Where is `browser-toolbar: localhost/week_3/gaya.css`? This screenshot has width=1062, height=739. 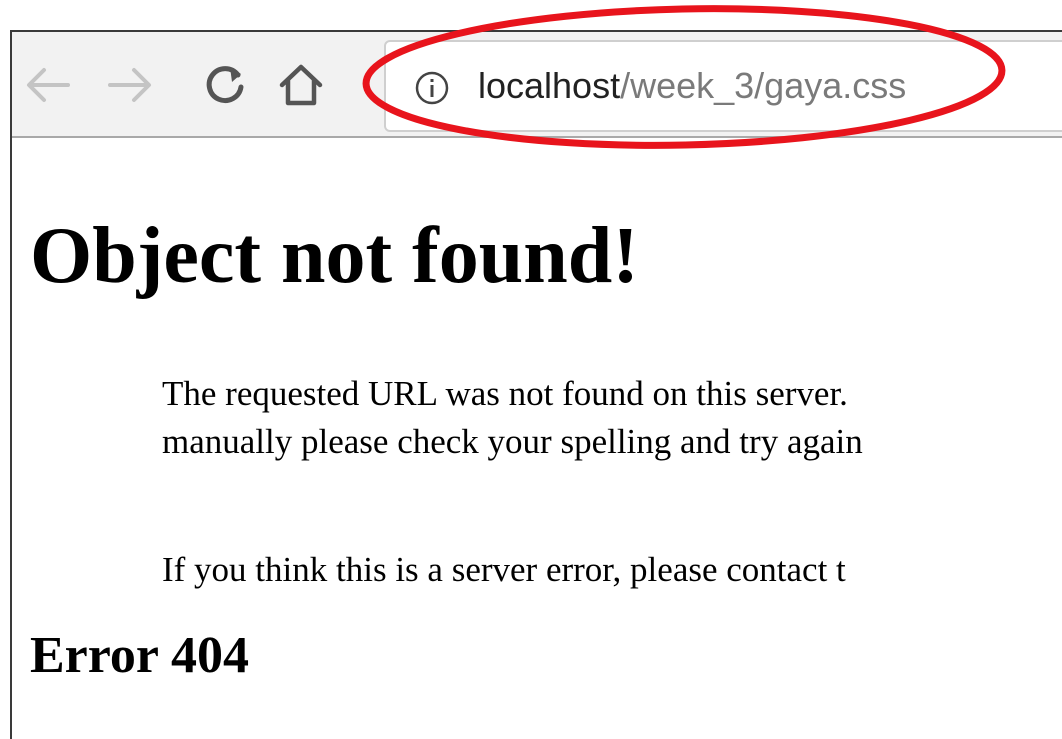 browser-toolbar: localhost/week_3/gaya.css is located at coordinates (537, 85).